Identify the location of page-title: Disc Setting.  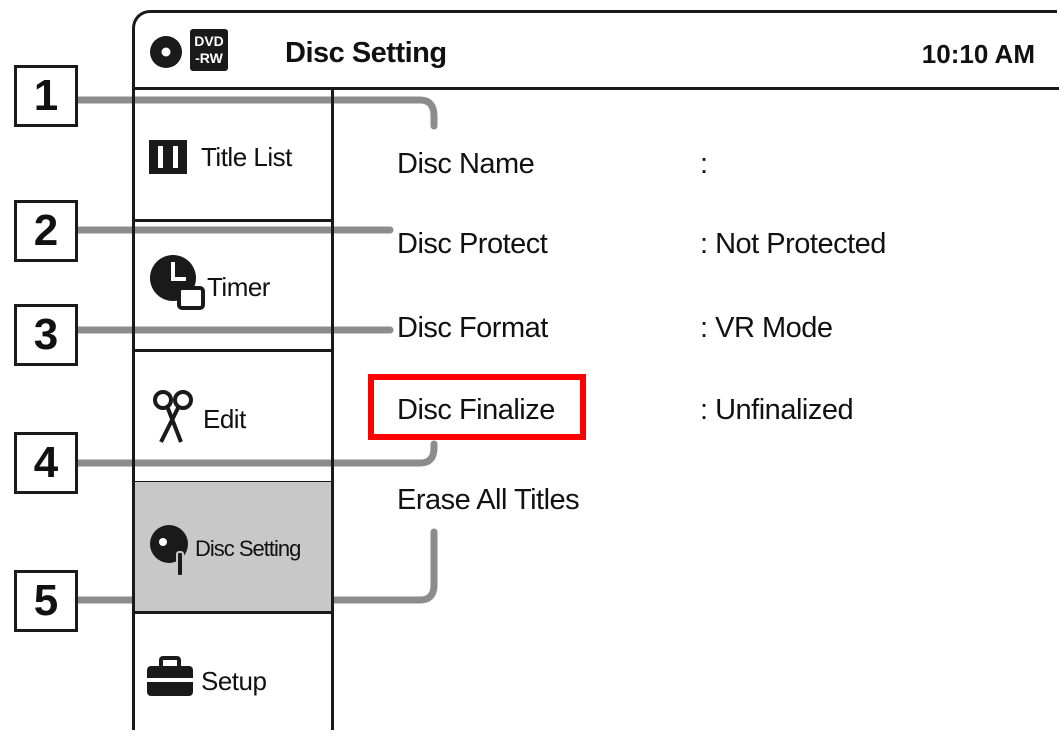
(366, 53).